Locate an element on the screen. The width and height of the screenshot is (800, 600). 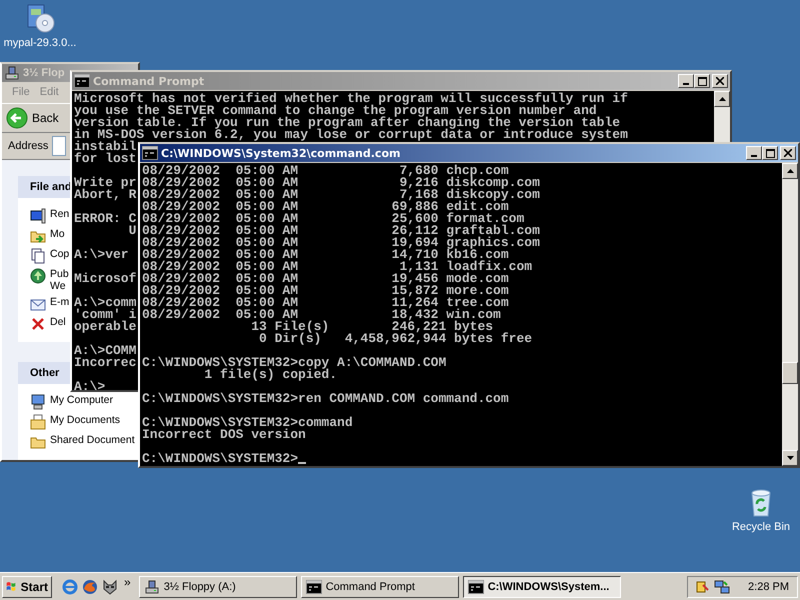
console-line: 08/29/2002 05:00 AM 7,680 chcp.com is located at coordinates (325, 171).